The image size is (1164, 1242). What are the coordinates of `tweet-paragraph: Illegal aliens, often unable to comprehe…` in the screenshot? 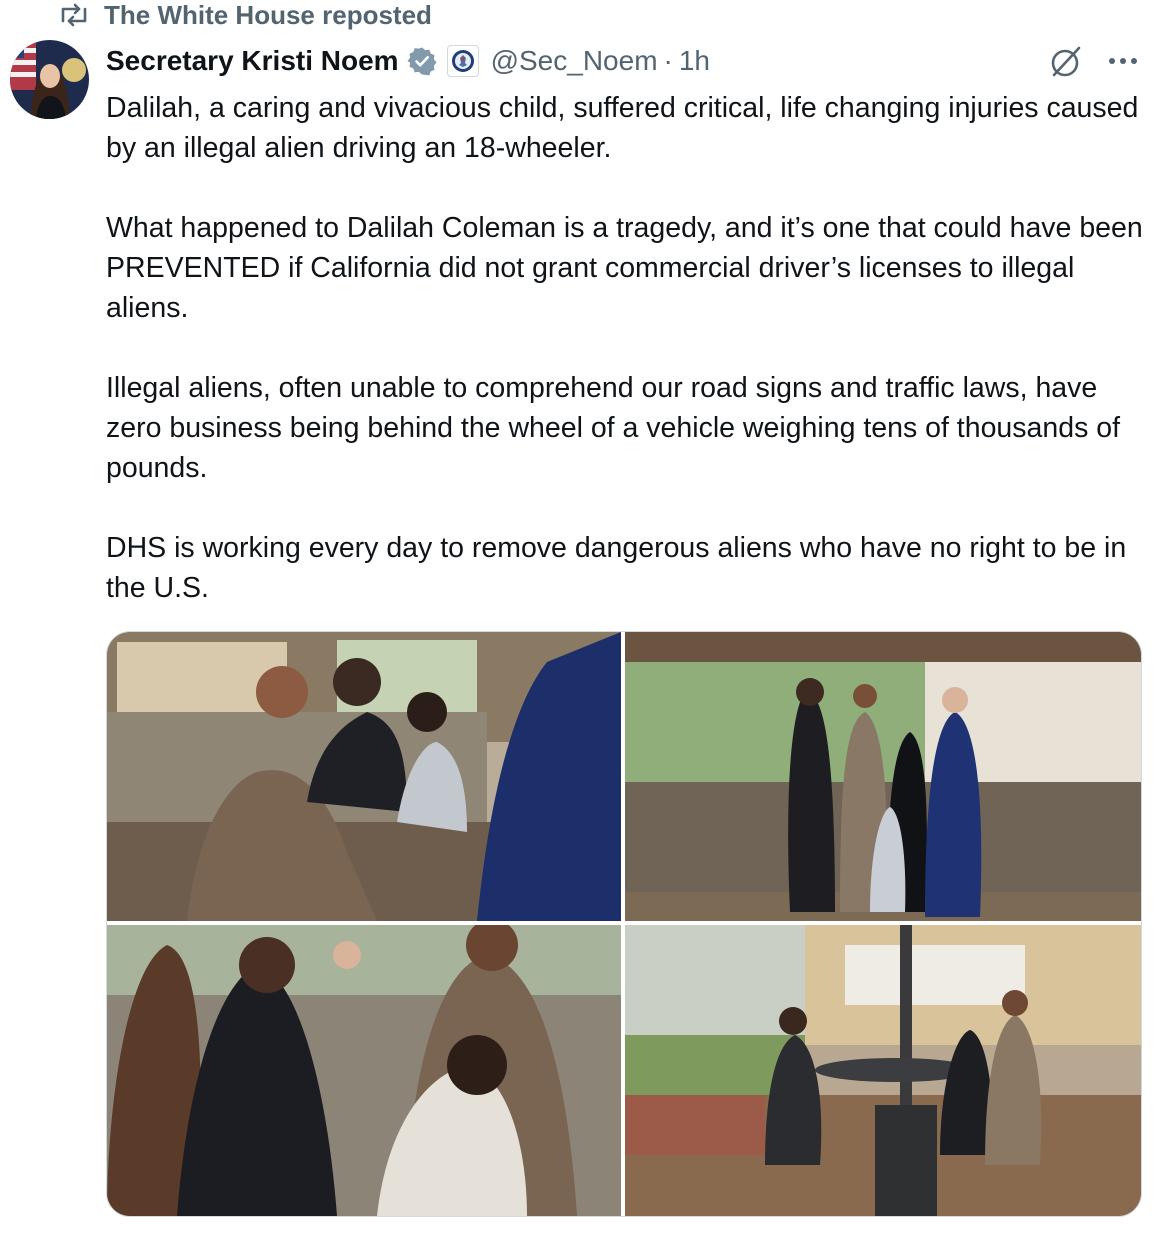 It's located at (613, 428).